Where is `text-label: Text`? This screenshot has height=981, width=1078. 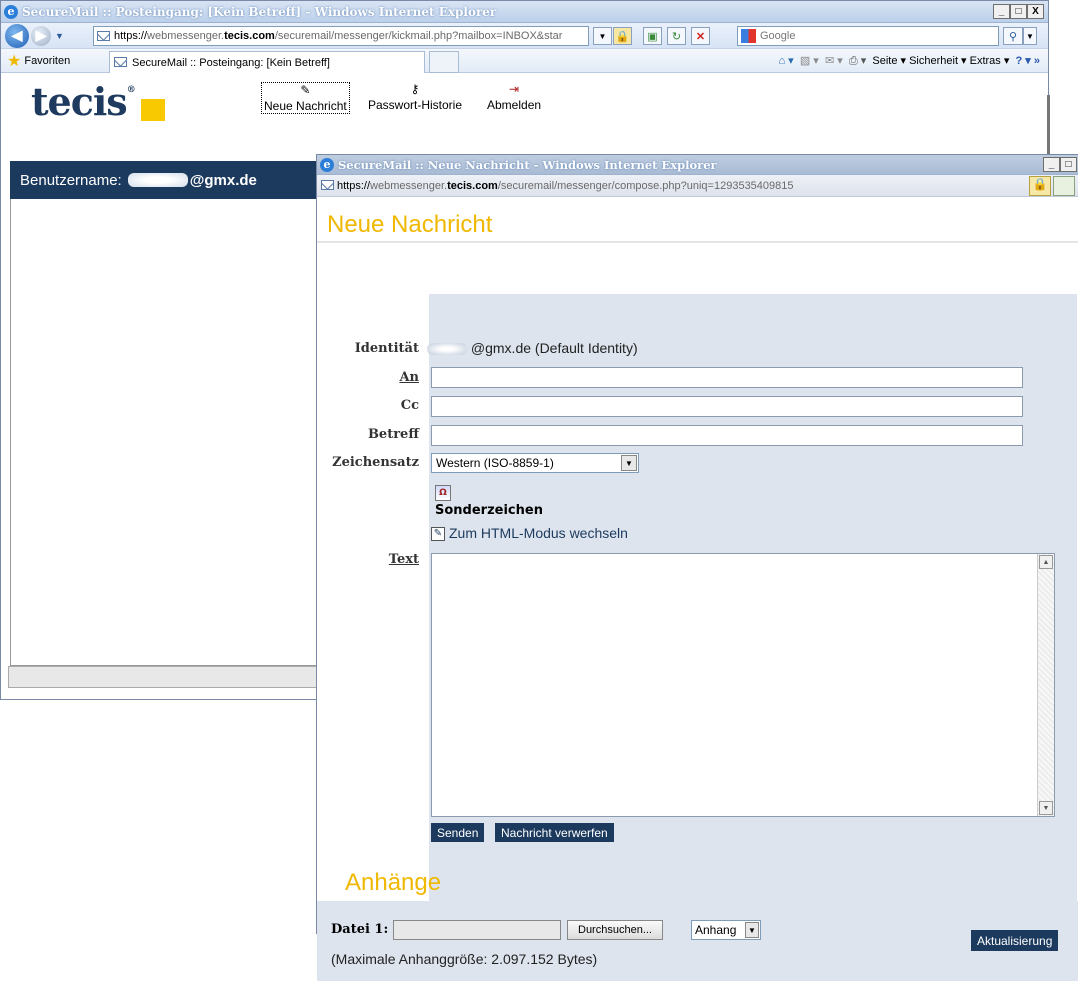 text-label: Text is located at coordinates (403, 559).